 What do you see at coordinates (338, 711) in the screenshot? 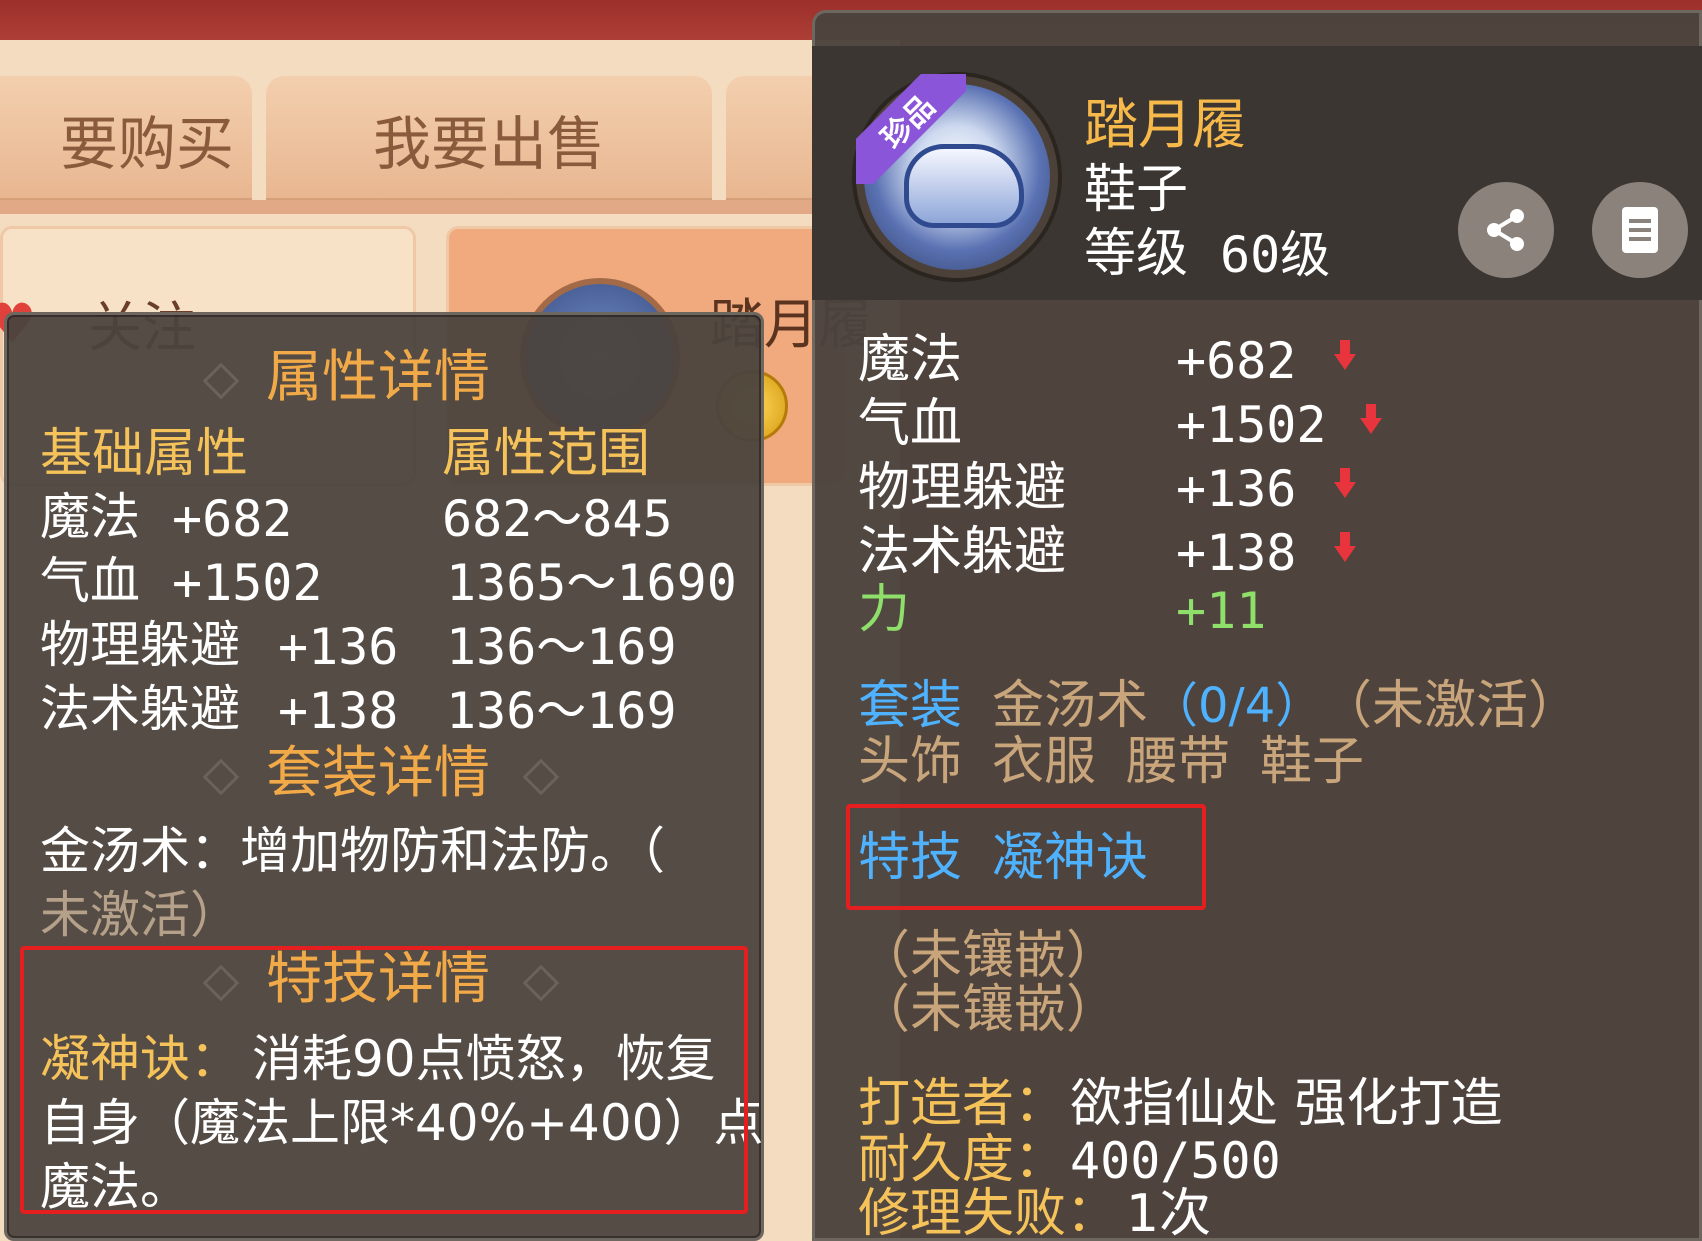
I see `attr-value: +138` at bounding box center [338, 711].